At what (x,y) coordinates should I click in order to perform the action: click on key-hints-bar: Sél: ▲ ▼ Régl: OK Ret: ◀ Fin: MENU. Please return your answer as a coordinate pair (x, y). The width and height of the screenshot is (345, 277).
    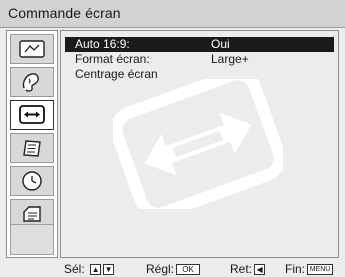
    Looking at the image, I should click on (172, 269).